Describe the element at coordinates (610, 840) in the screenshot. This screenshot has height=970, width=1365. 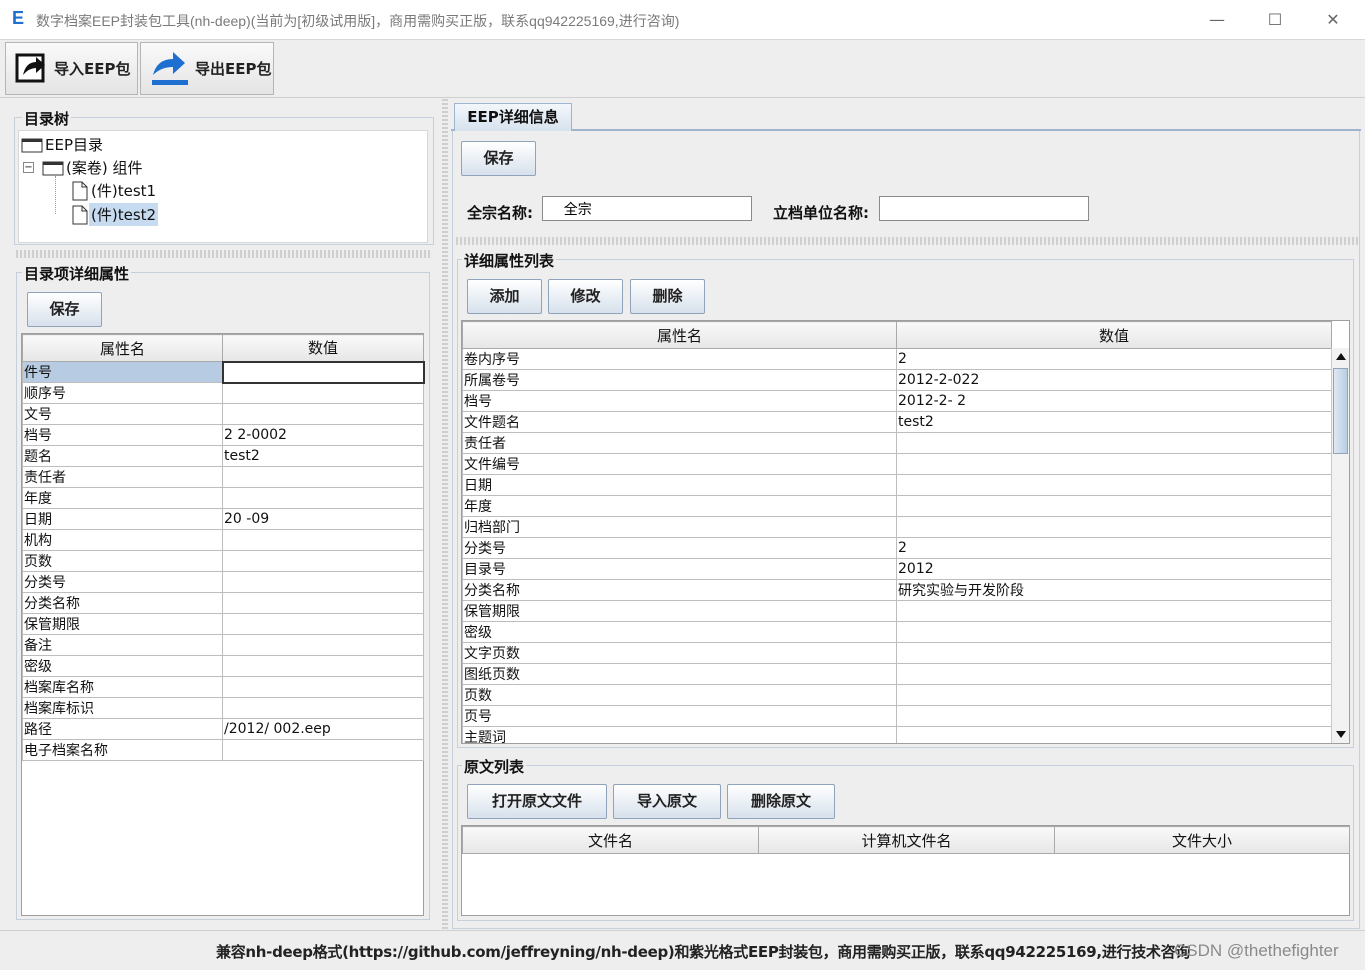
I see `col-header: 文件名` at that location.